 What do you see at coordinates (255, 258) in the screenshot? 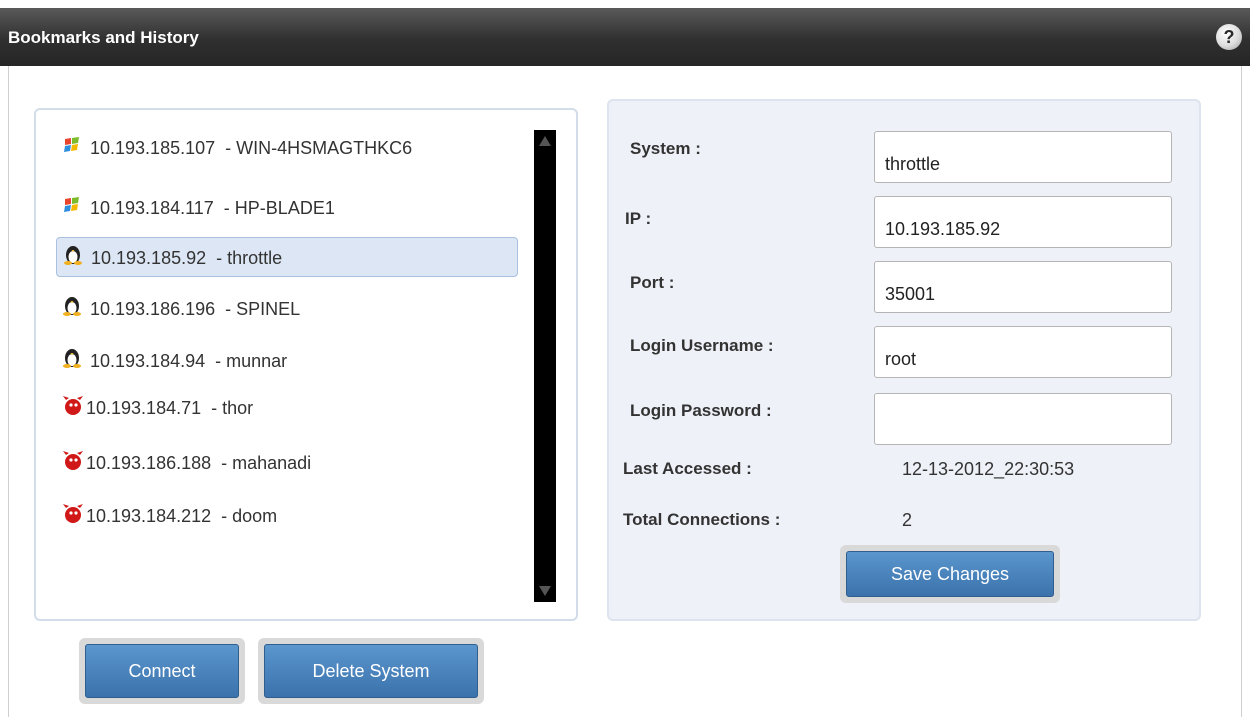
I see `list-item-name: throttle` at bounding box center [255, 258].